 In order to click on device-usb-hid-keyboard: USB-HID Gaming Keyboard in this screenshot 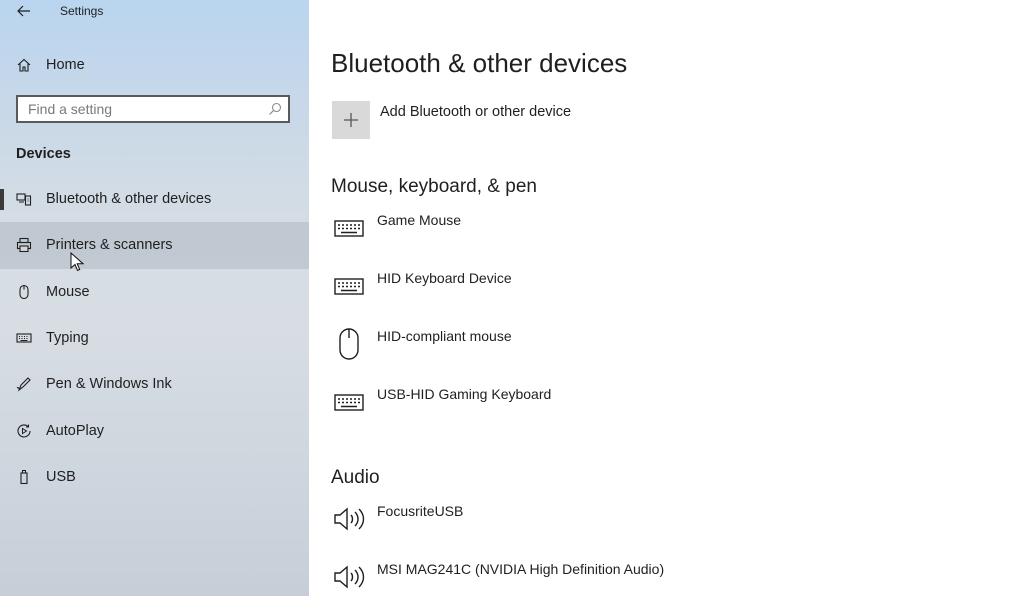, I will do `click(631, 409)`.